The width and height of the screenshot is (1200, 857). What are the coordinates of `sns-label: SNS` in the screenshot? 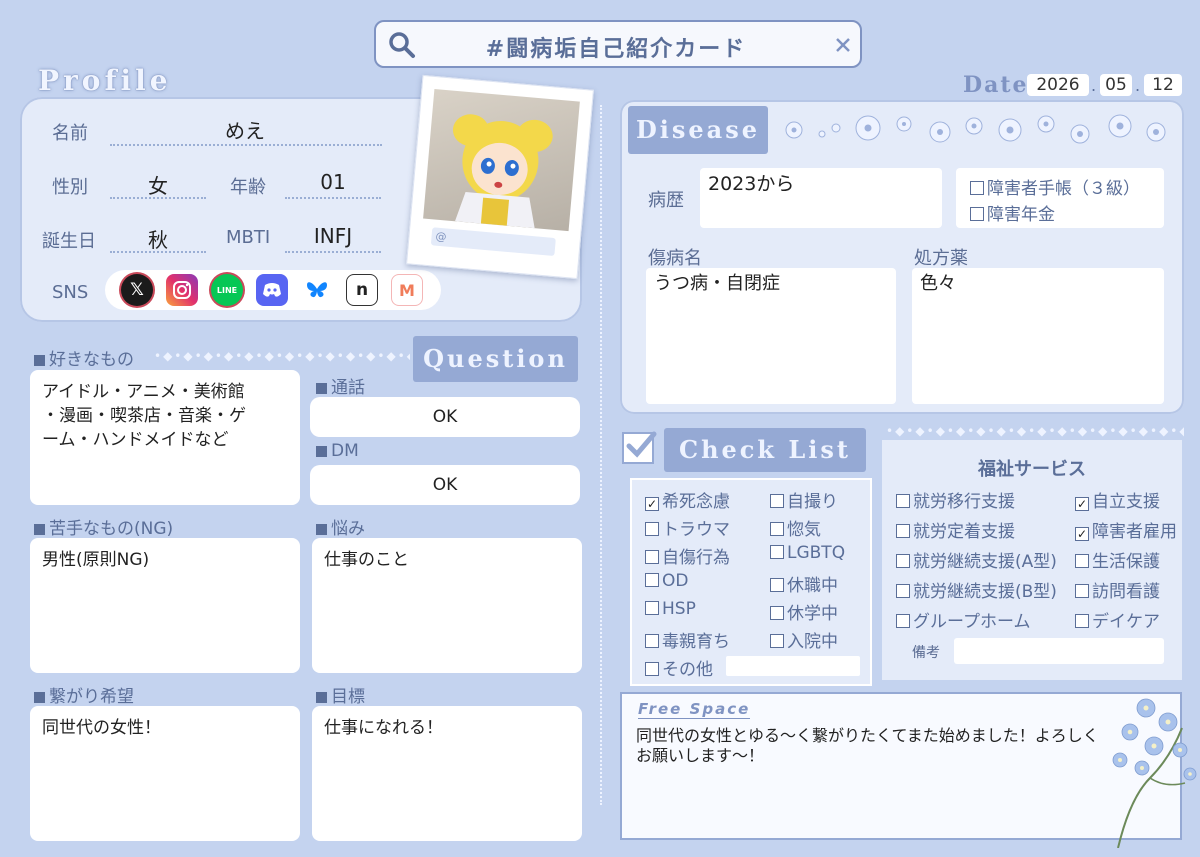 It's located at (70, 292).